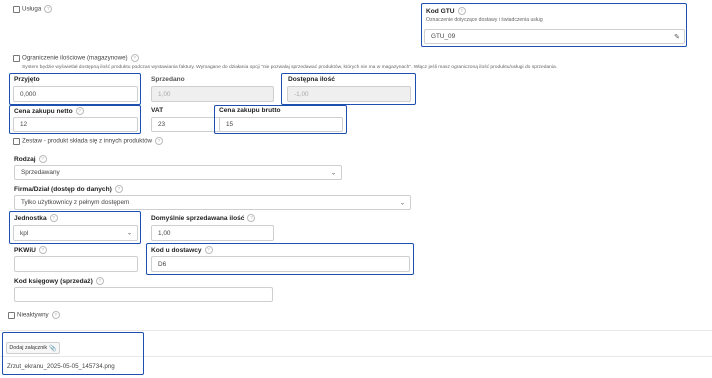  What do you see at coordinates (143, 294) in the screenshot?
I see `kod-ksiegowy-input` at bounding box center [143, 294].